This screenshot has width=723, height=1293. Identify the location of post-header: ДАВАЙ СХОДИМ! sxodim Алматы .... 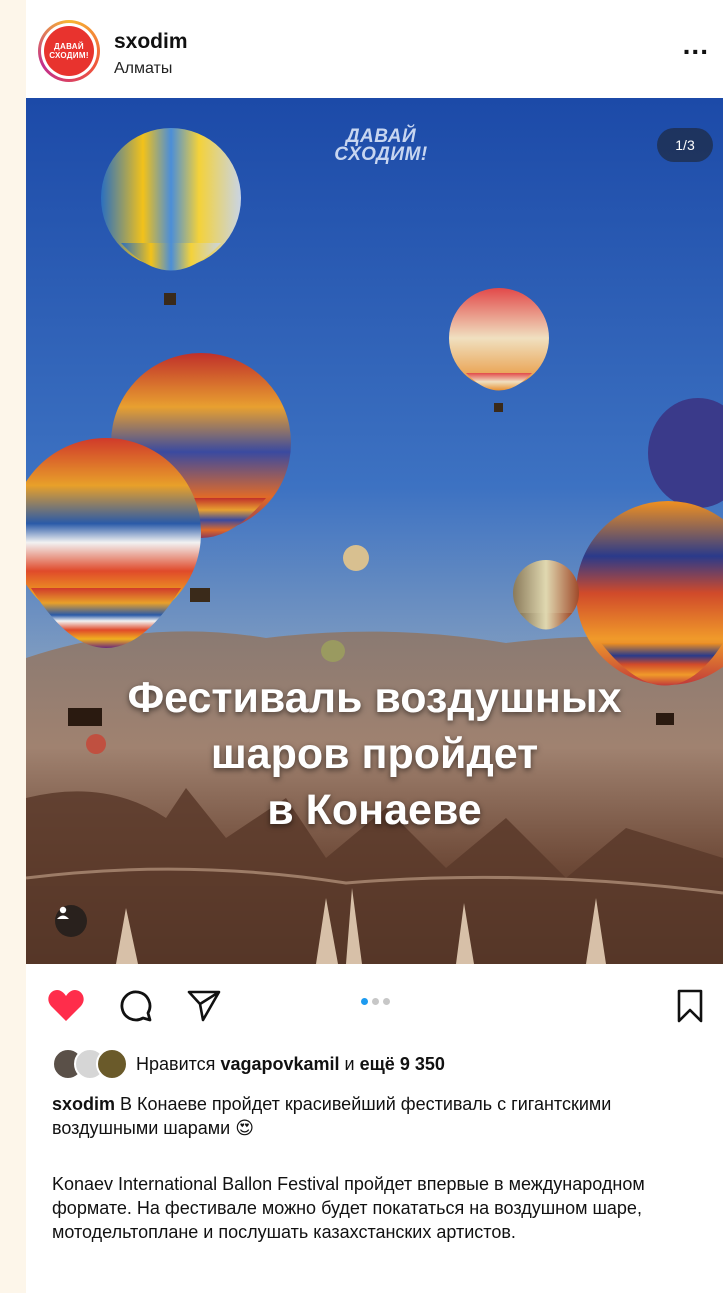
(374, 49).